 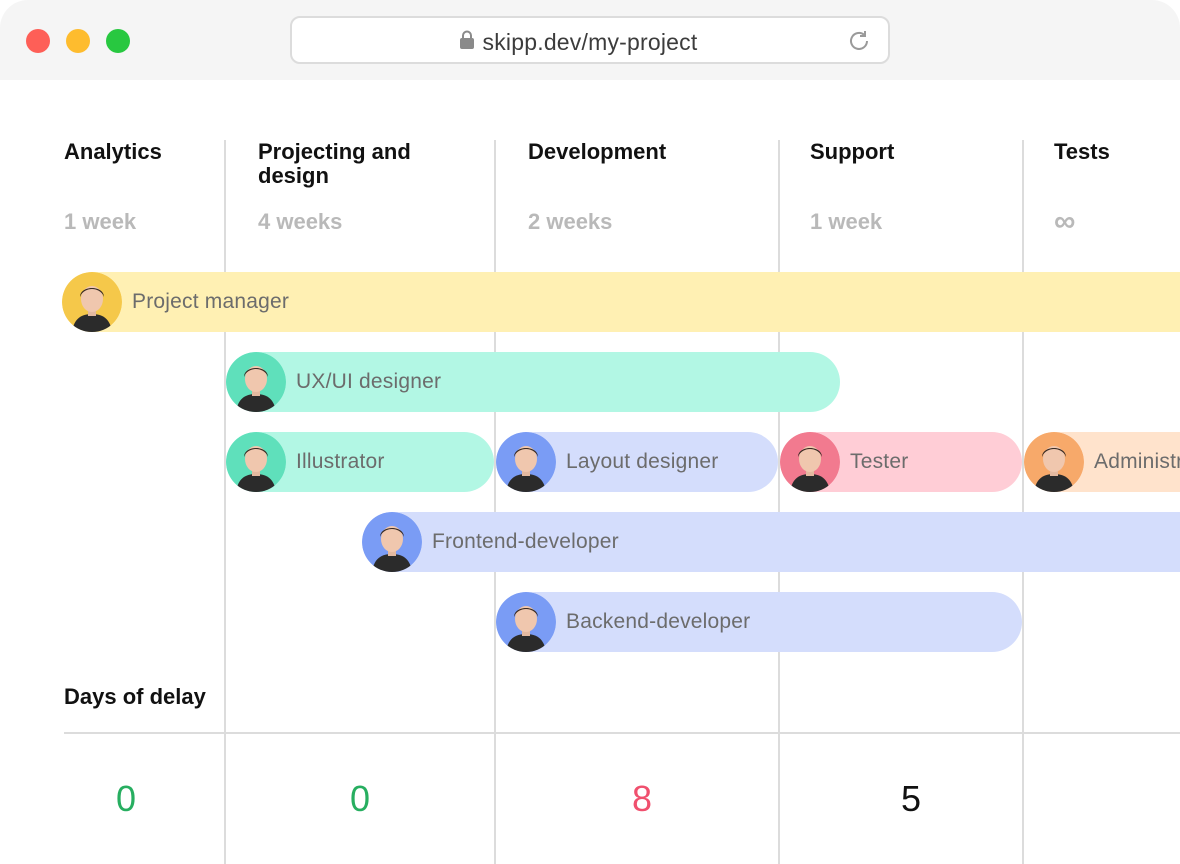 What do you see at coordinates (1137, 461) in the screenshot?
I see `role-label: Administrator` at bounding box center [1137, 461].